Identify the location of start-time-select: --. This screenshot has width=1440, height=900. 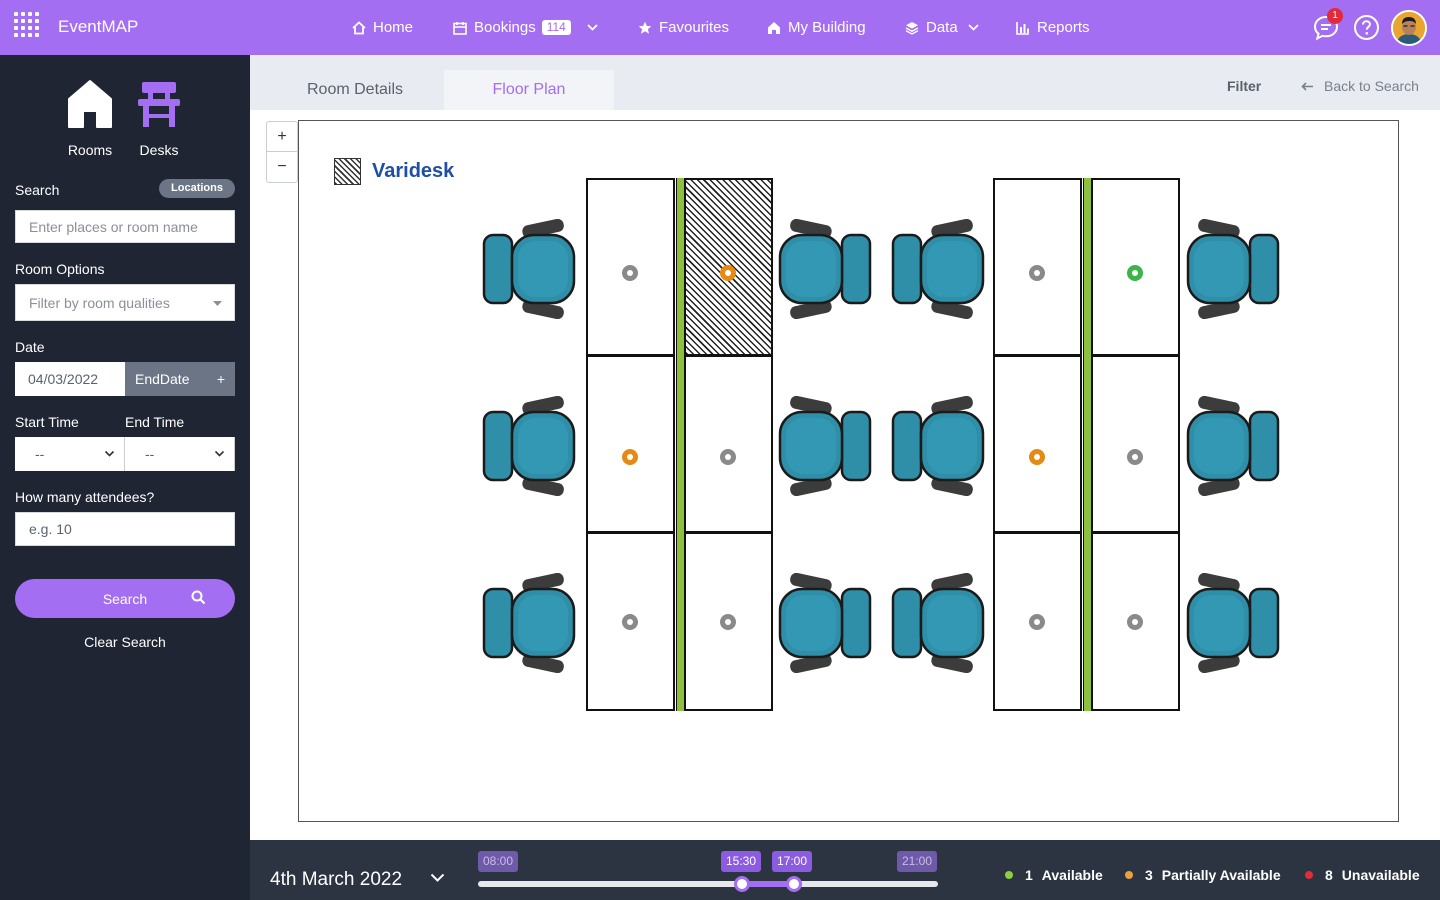
(70, 454).